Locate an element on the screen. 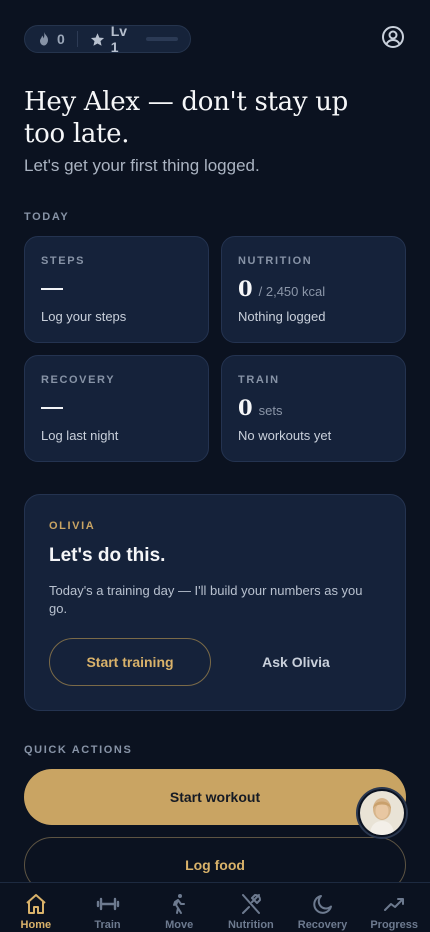 This screenshot has height=932, width=430. card-label: STEPS is located at coordinates (63, 261).